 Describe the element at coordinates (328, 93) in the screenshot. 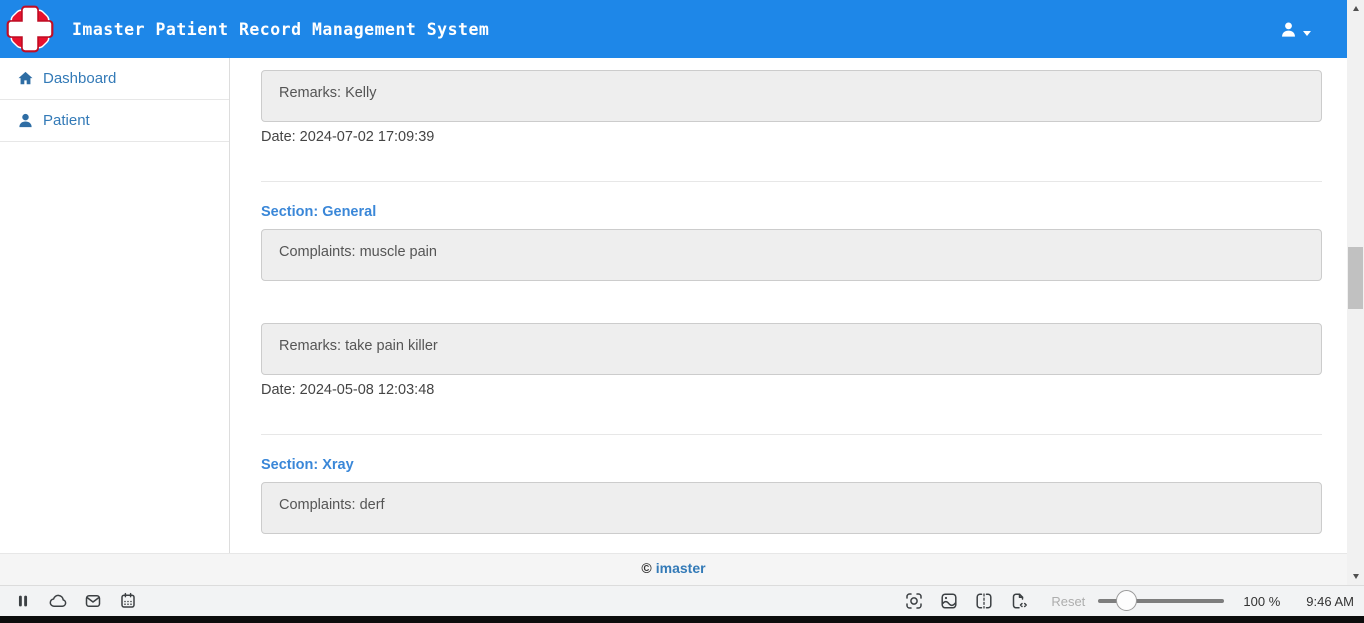

I see `remarks-text: Remarks: Kelly` at that location.